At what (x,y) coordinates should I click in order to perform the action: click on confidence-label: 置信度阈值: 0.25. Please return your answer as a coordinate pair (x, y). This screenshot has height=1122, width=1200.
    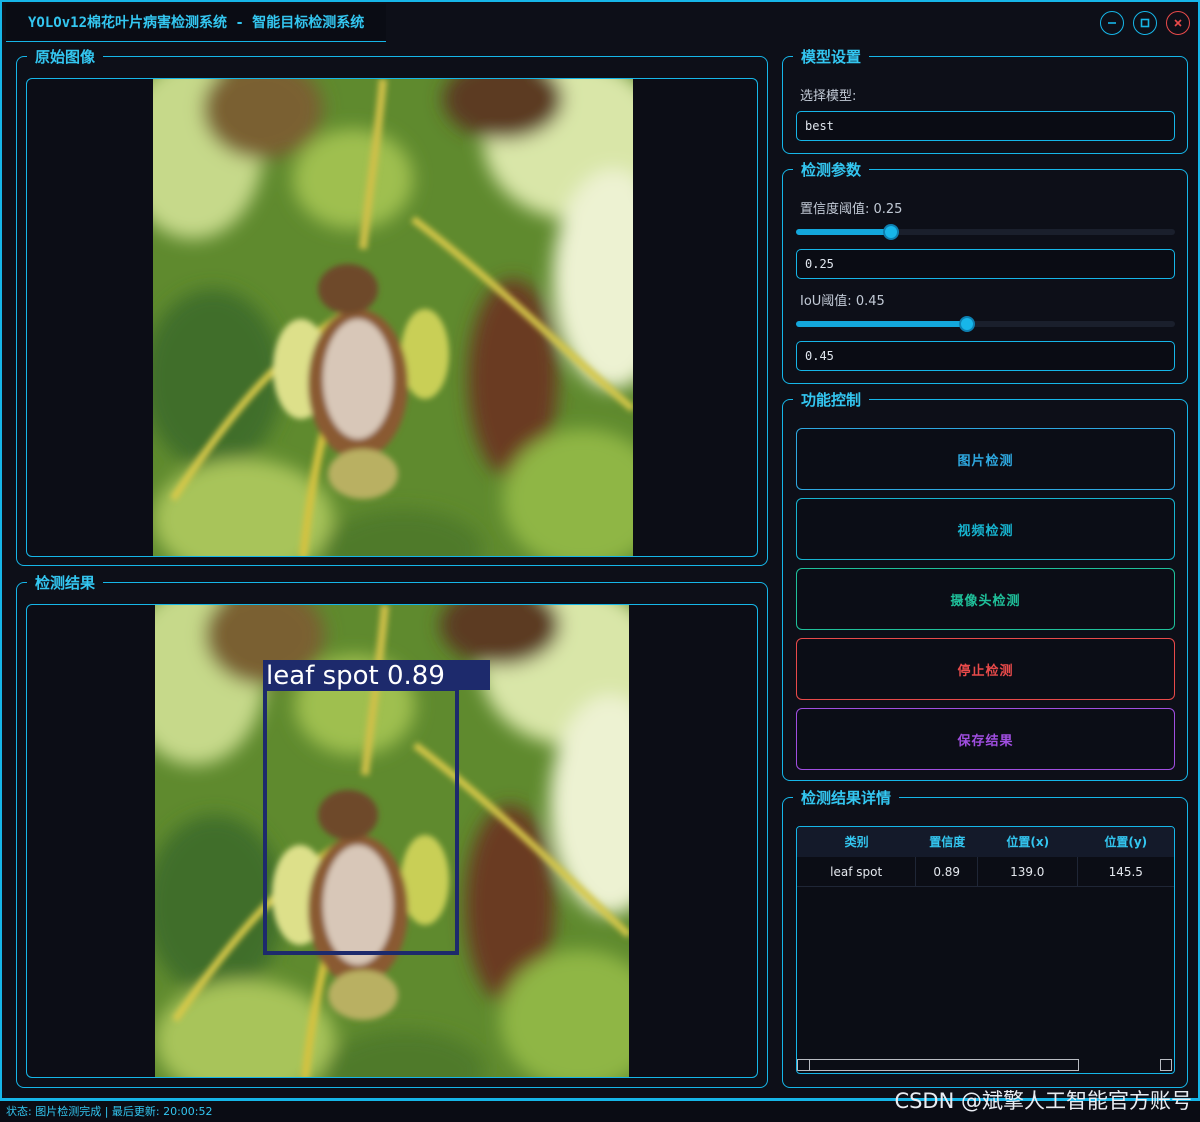
    Looking at the image, I should click on (851, 209).